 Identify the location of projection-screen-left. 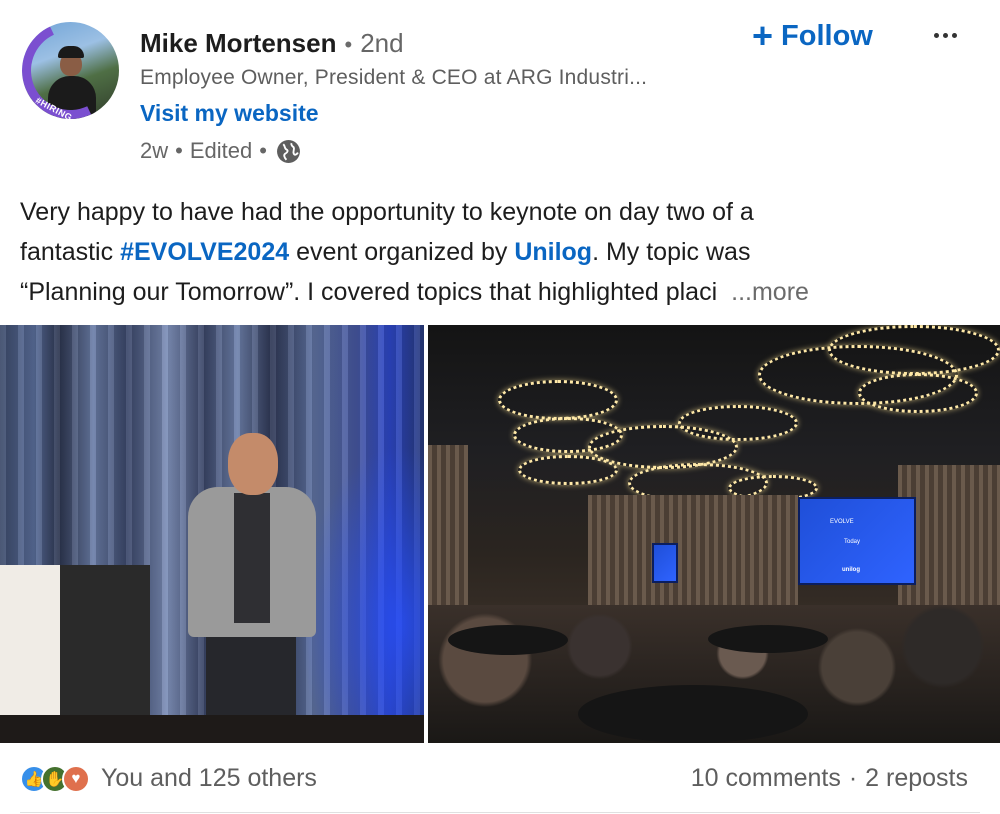
(665, 563).